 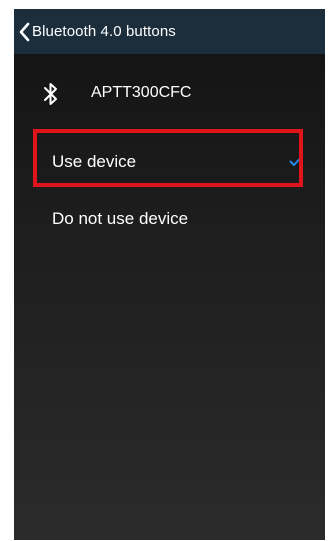 What do you see at coordinates (51, 94) in the screenshot?
I see `bluetooth-icon` at bounding box center [51, 94].